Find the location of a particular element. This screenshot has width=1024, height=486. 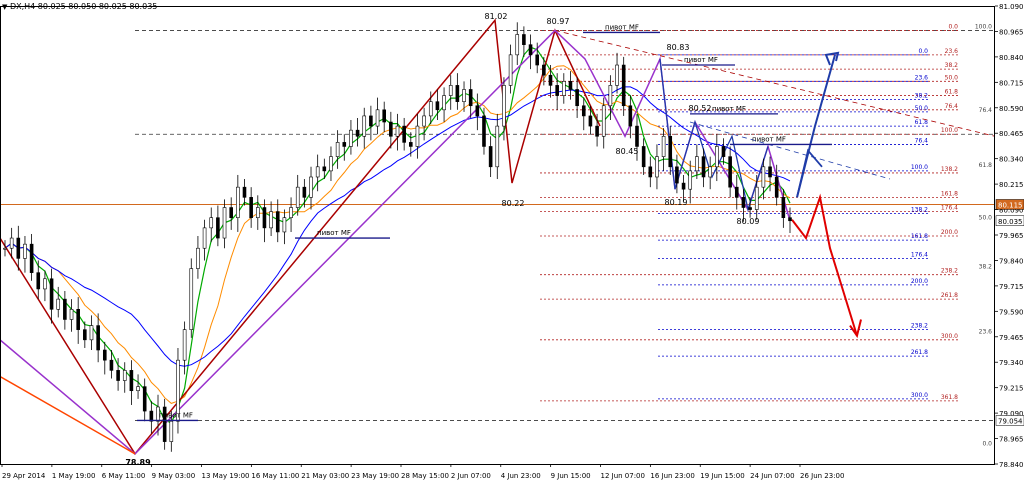

fib-right-label: 100.0 is located at coordinates (983, 26).